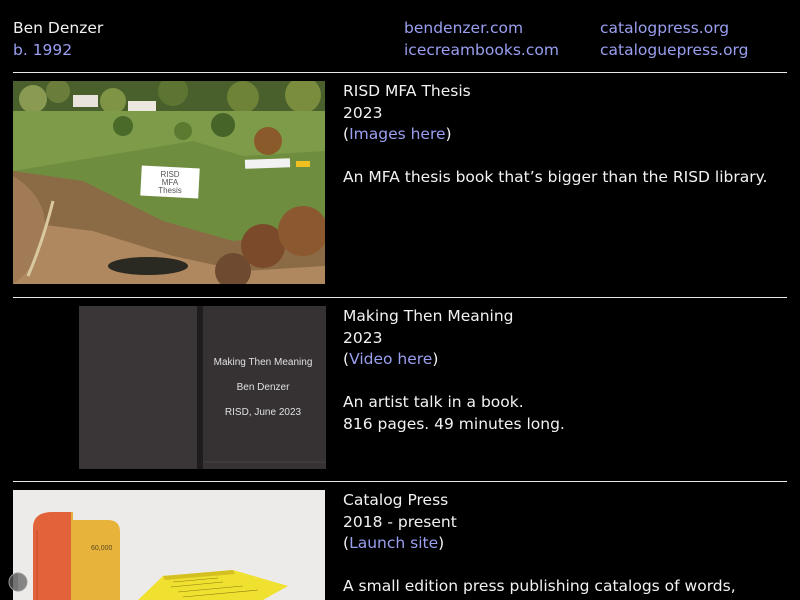  Describe the element at coordinates (674, 50) in the screenshot. I see `link-cataloguepress: cataloguepress.org` at that location.